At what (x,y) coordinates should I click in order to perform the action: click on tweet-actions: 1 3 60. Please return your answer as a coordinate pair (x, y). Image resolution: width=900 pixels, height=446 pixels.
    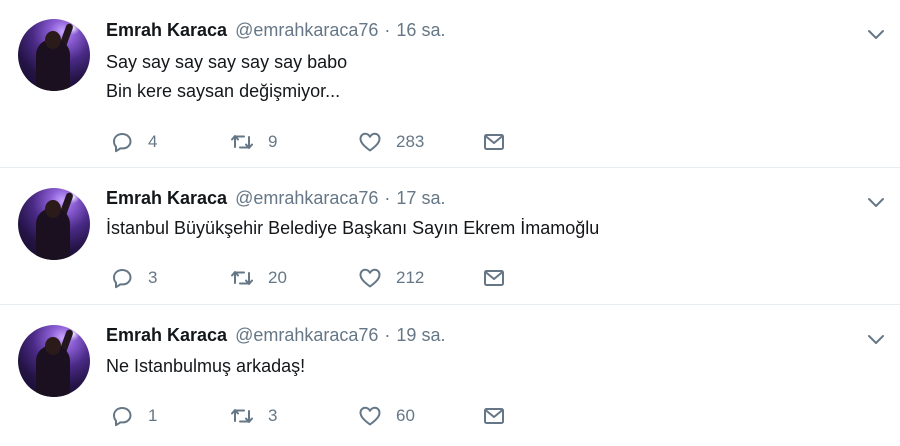
    Looking at the image, I should click on (320, 416).